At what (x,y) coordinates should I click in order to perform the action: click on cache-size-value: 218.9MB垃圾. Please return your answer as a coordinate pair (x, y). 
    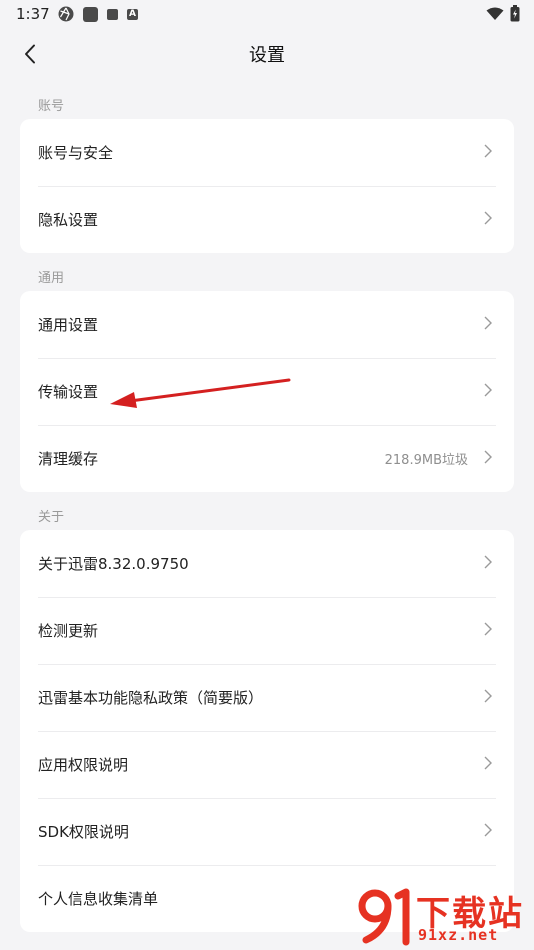
    Looking at the image, I should click on (426, 460).